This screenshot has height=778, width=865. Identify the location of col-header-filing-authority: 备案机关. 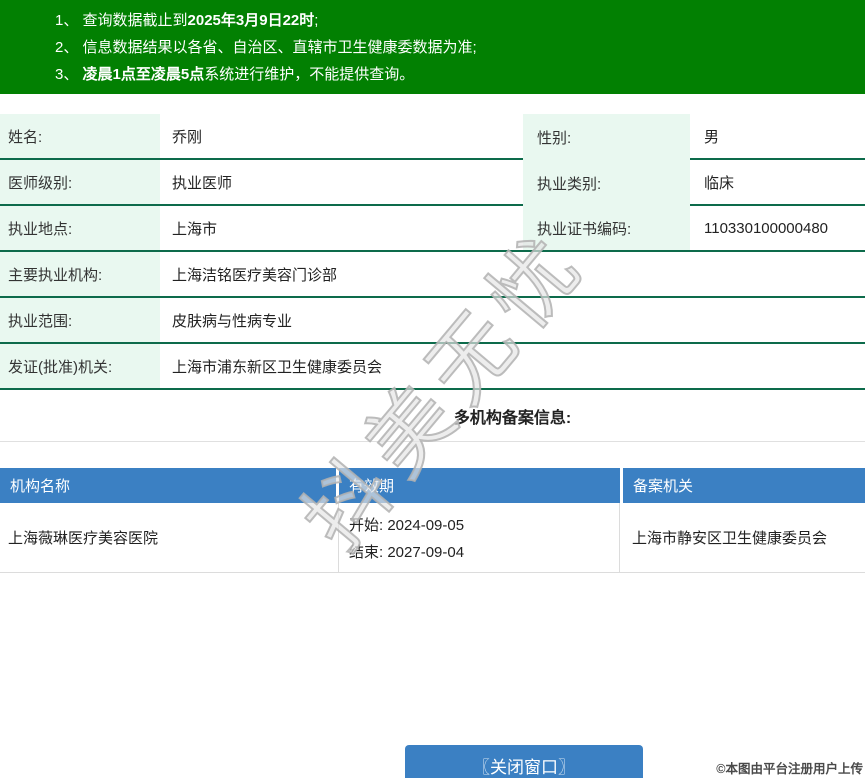
(744, 485).